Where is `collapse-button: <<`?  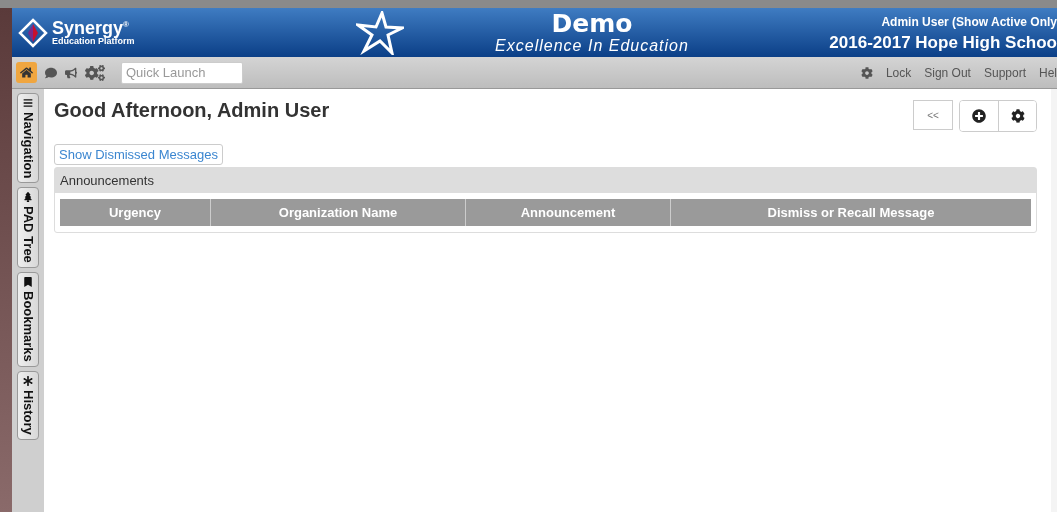 collapse-button: << is located at coordinates (933, 115).